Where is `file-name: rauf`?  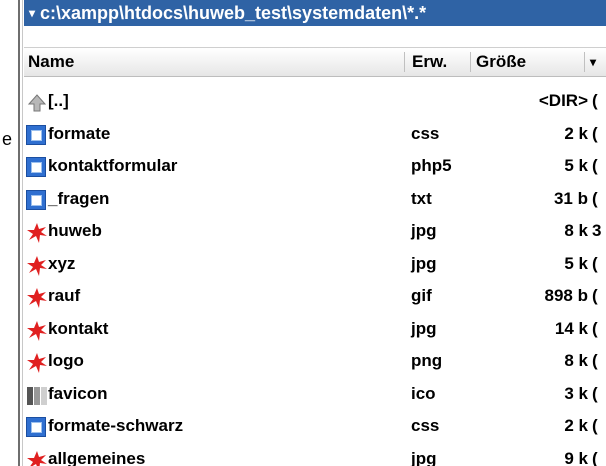 file-name: rauf is located at coordinates (64, 295).